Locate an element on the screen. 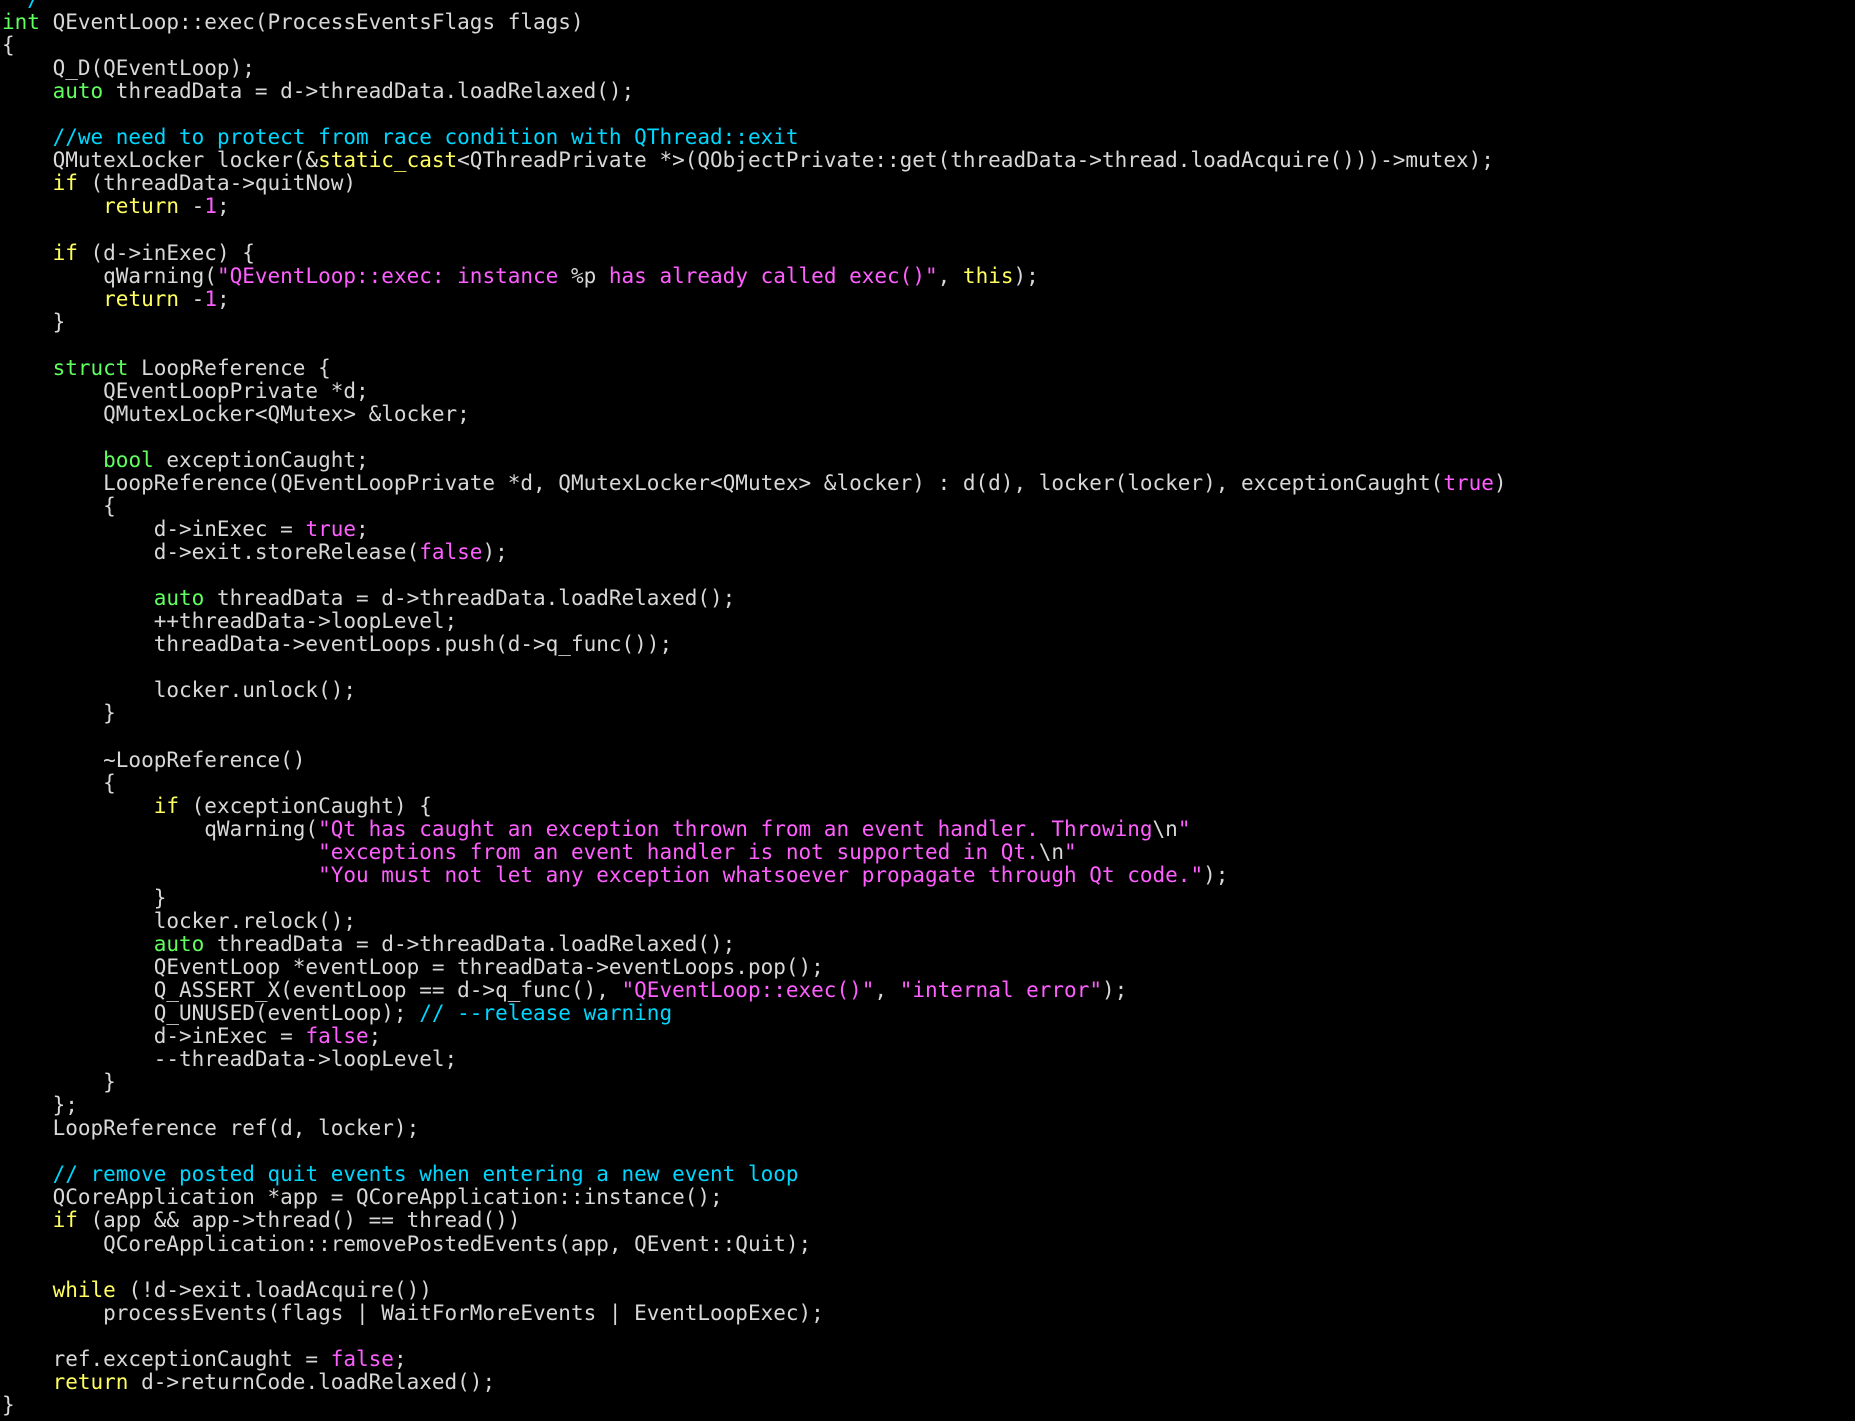 The width and height of the screenshot is (1855, 1421). code-token: static_cast is located at coordinates (388, 160).